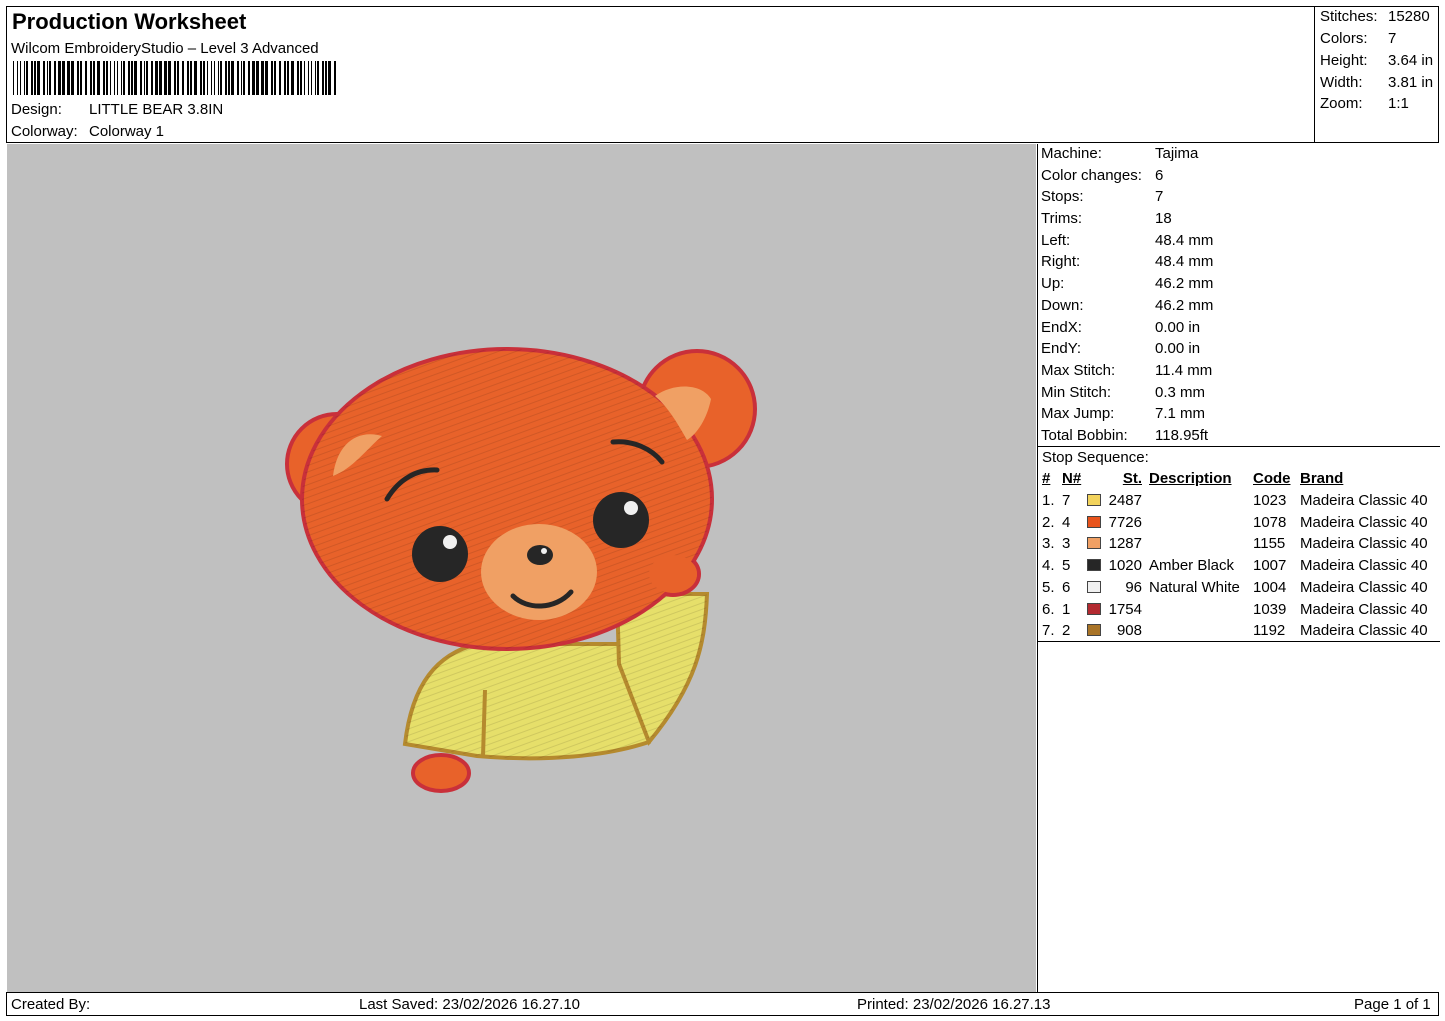 This screenshot has height=1021, width=1445. I want to click on design-label: Design:, so click(36, 109).